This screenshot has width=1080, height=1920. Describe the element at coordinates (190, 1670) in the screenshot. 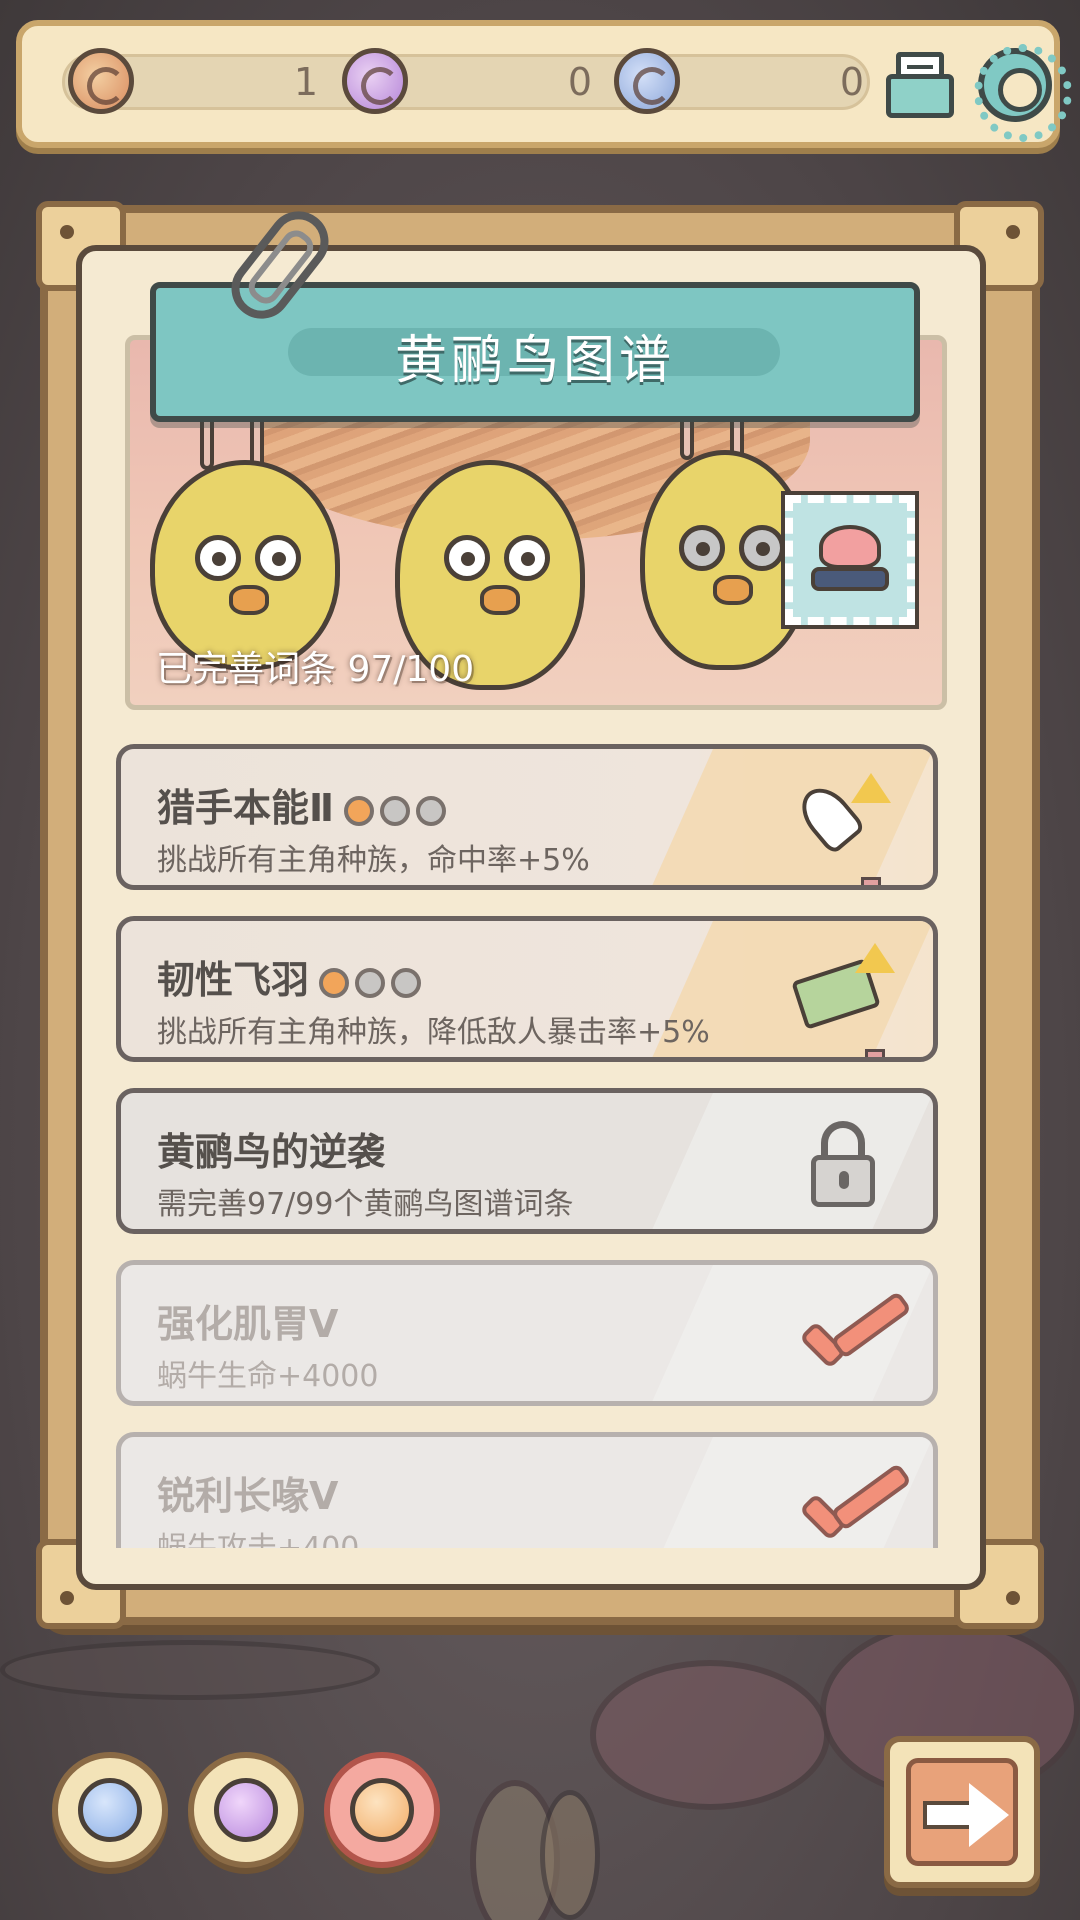

I see `log-decoration` at that location.